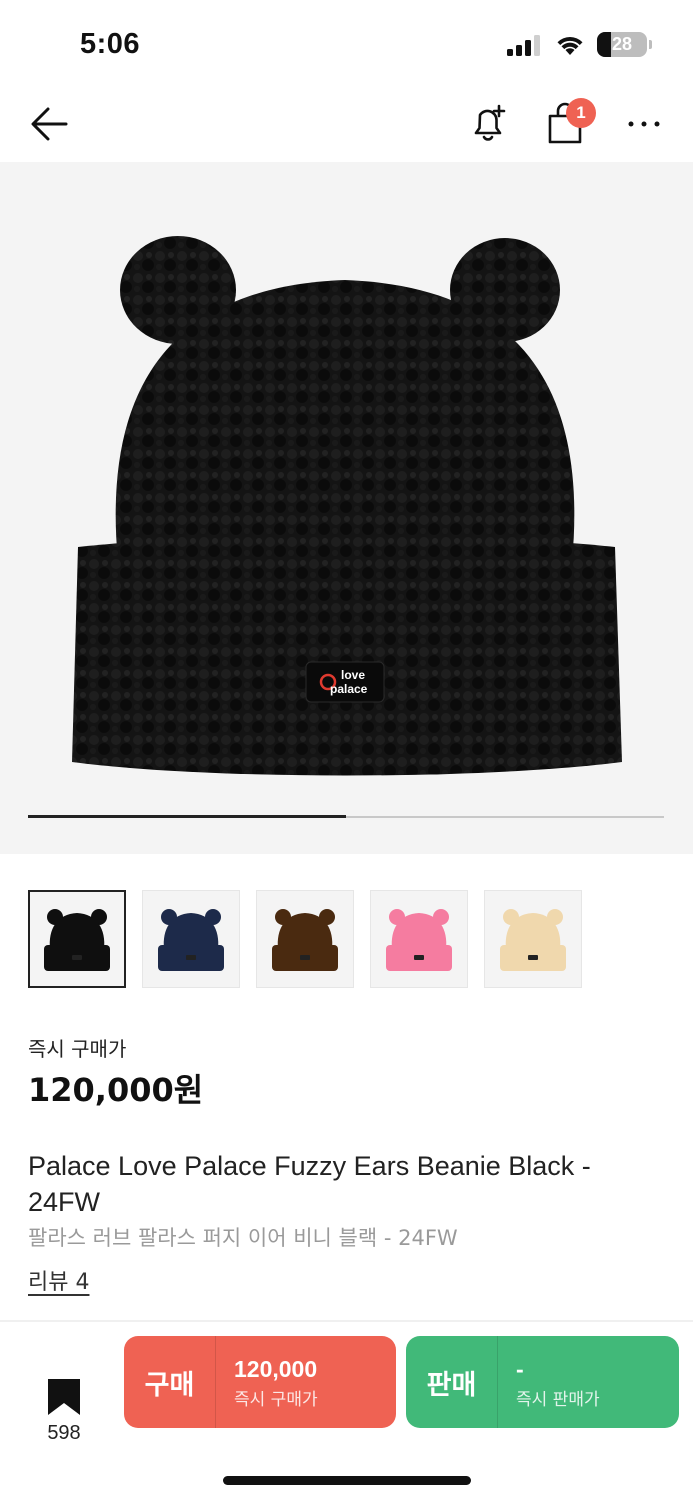 The image size is (693, 1500). I want to click on cart-count-badge: 1, so click(581, 113).